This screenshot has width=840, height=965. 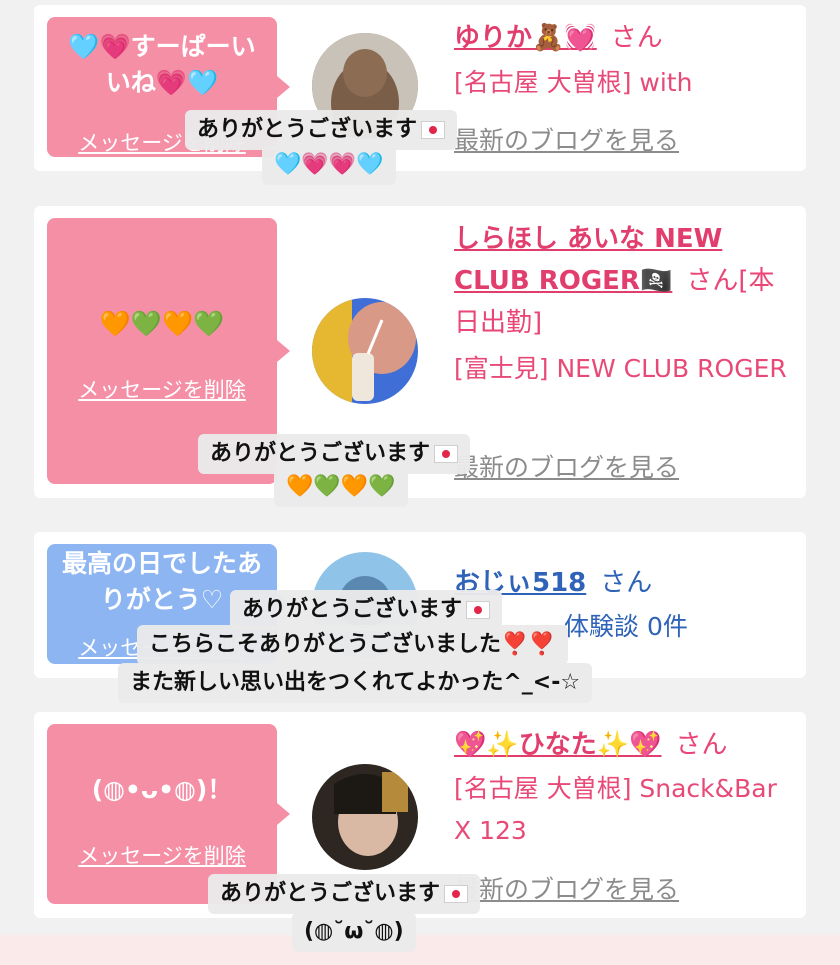 I want to click on reply-overlay-line: (◍˘ω˘◍), so click(x=354, y=932).